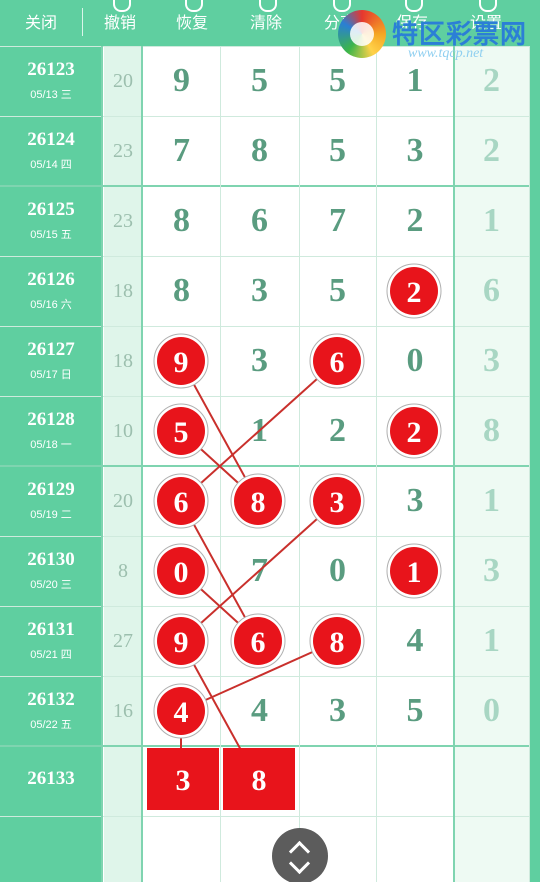 Image resolution: width=540 pixels, height=882 pixels. Describe the element at coordinates (119, 23) in the screenshot. I see `undo-label: 撤销` at that location.